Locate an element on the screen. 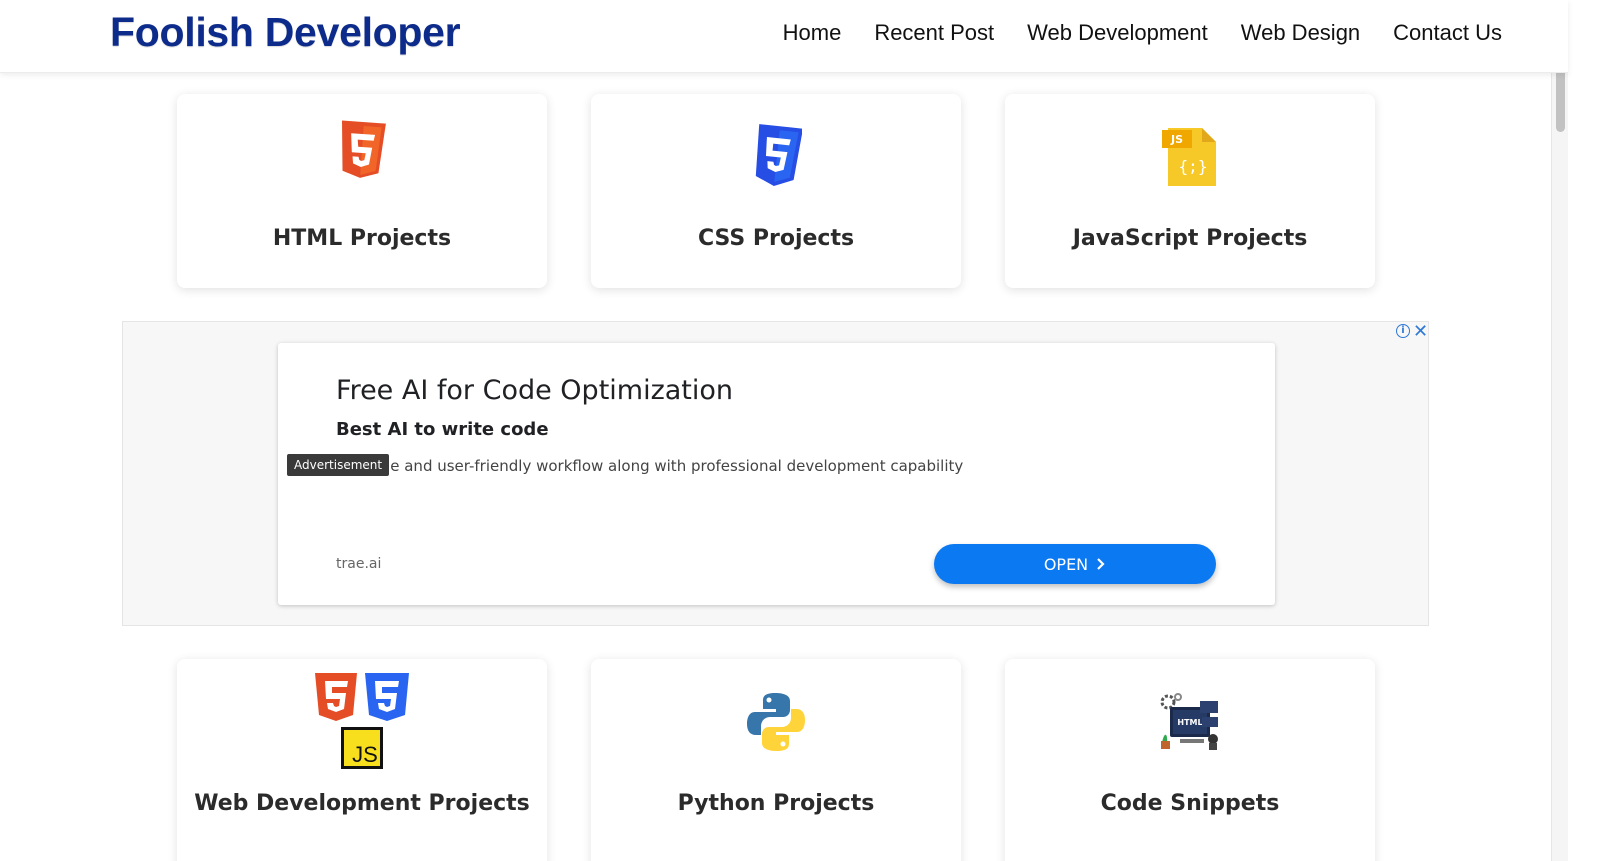 The image size is (1600, 861). html-screen-text: HTML is located at coordinates (1189, 722).